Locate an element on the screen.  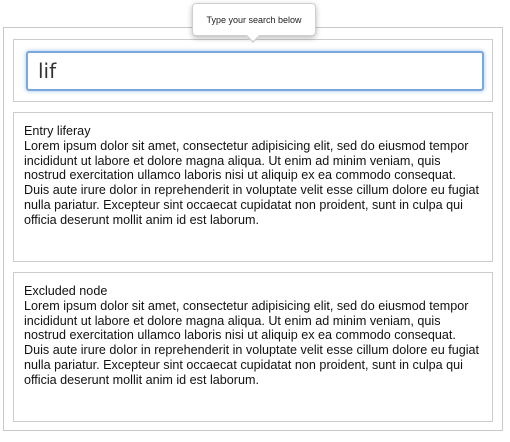
search-tooltip: Type your search below is located at coordinates (254, 19).